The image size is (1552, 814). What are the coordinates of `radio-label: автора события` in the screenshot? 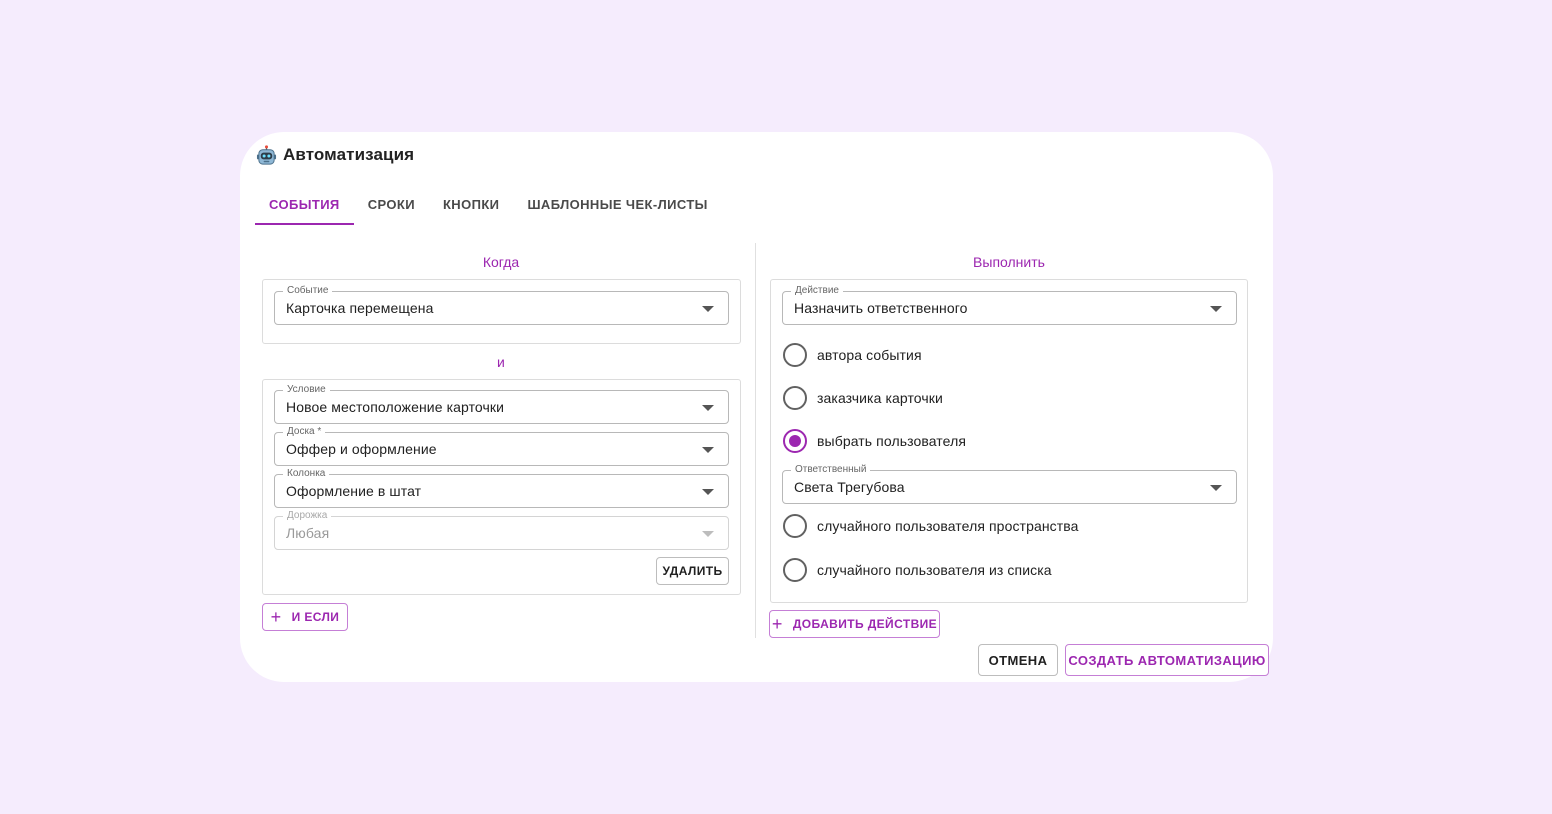 It's located at (869, 355).